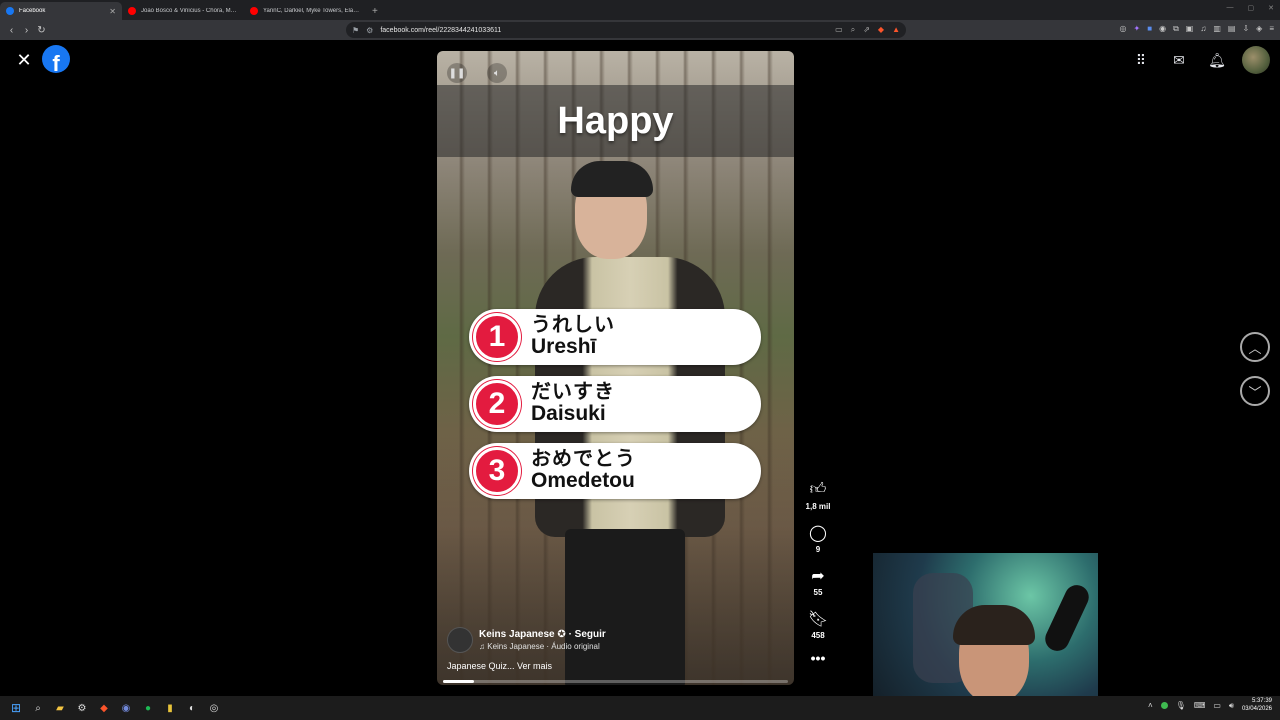 The image size is (1280, 720). What do you see at coordinates (16, 708) in the screenshot?
I see `windows-start-icon: ⊞` at bounding box center [16, 708].